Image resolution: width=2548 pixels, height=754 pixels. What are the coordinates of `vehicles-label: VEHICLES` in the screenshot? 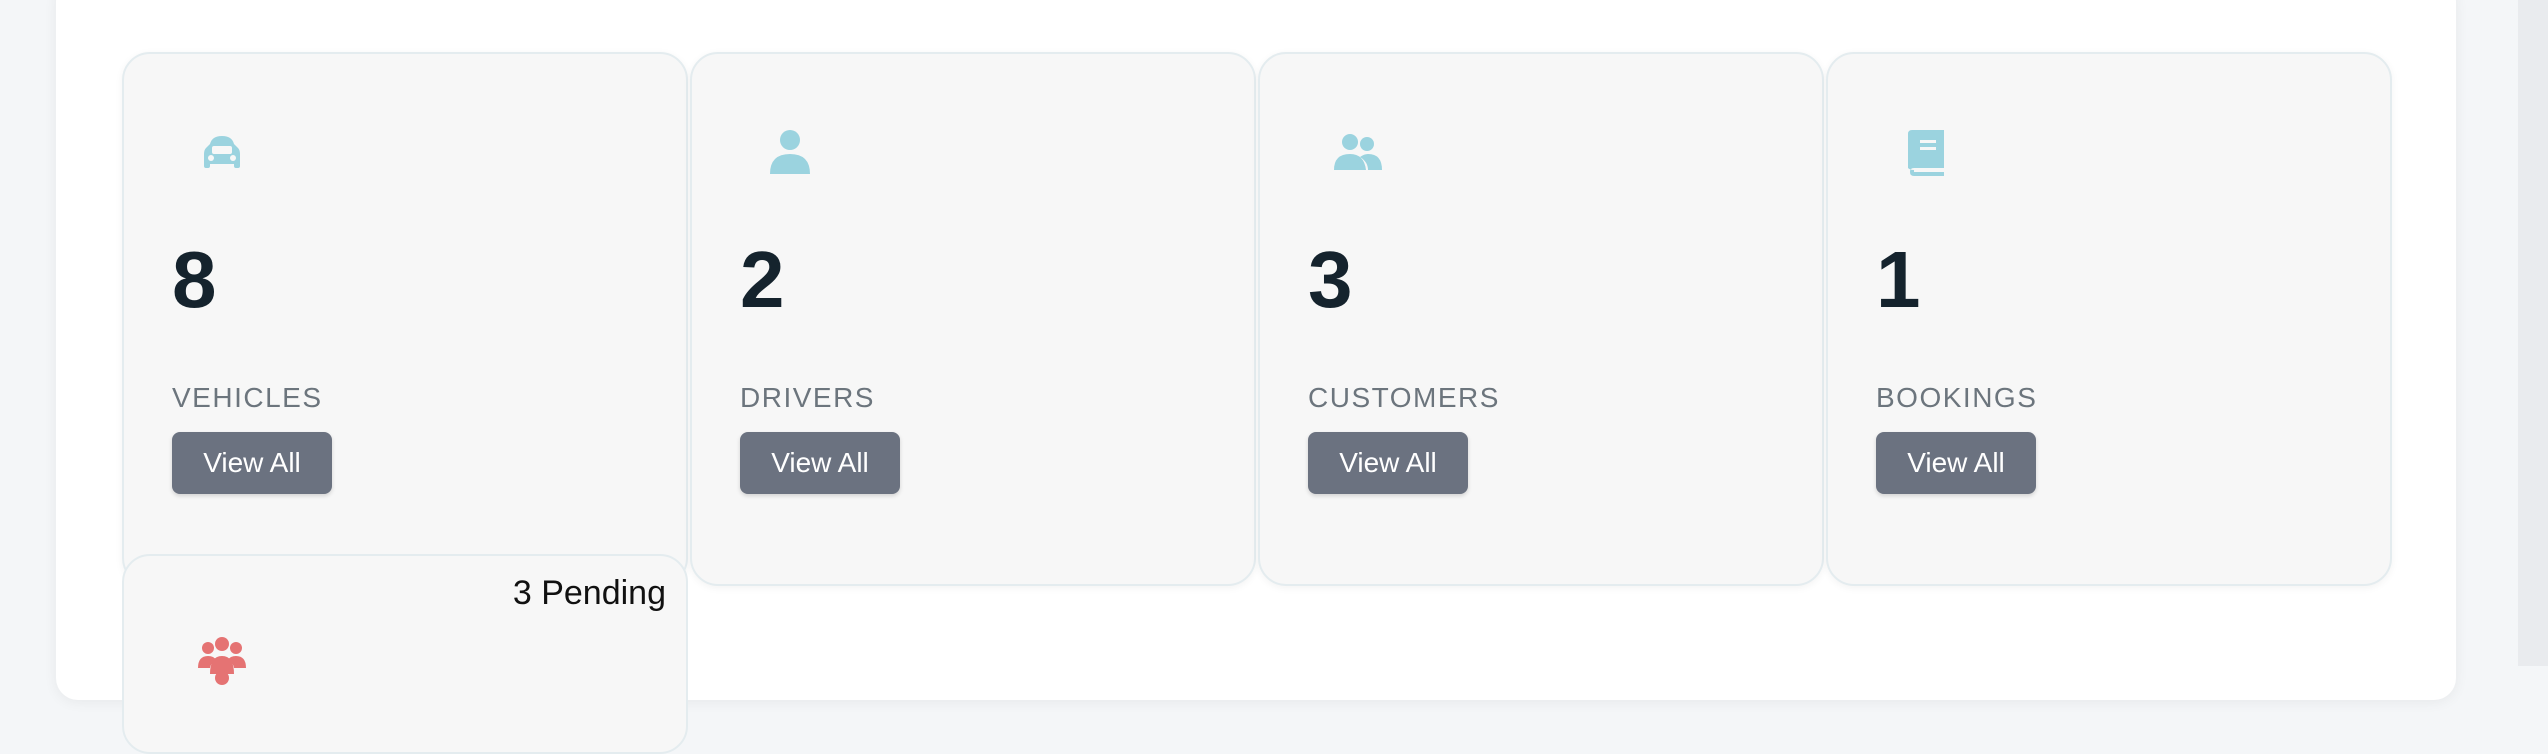 It's located at (247, 397).